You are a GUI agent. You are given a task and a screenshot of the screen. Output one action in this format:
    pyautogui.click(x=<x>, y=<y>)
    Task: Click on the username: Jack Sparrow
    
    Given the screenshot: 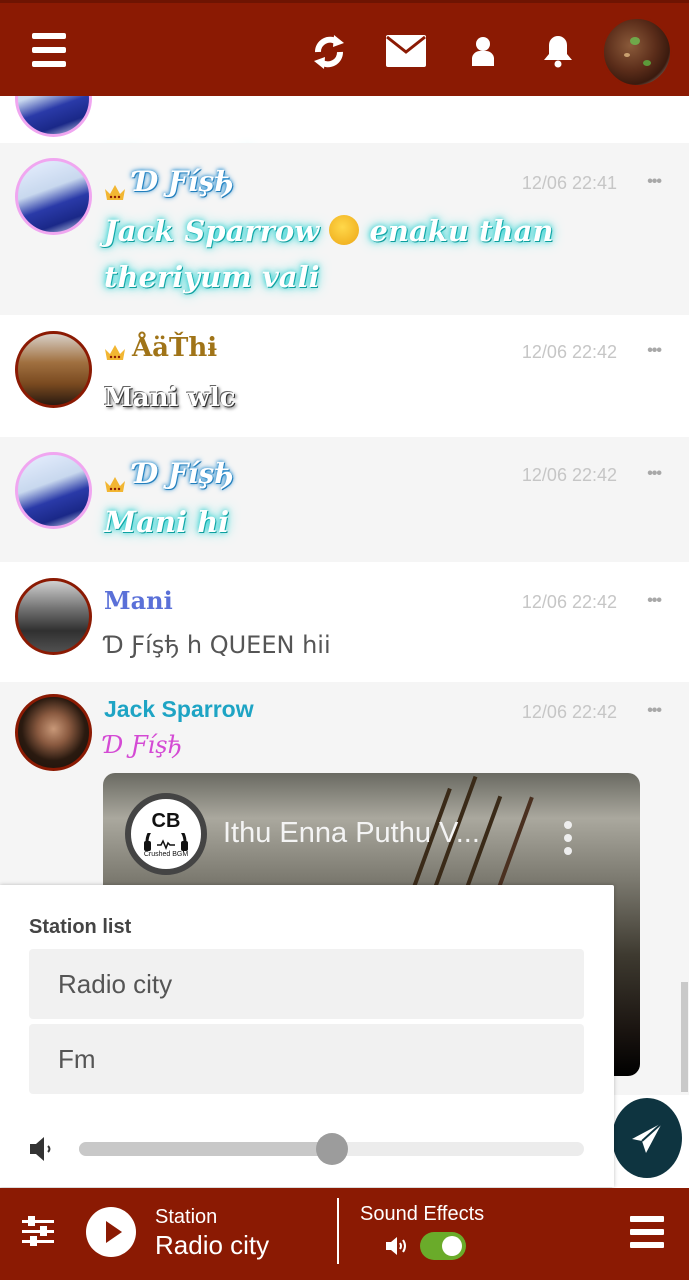 What is the action you would take?
    pyautogui.click(x=179, y=709)
    